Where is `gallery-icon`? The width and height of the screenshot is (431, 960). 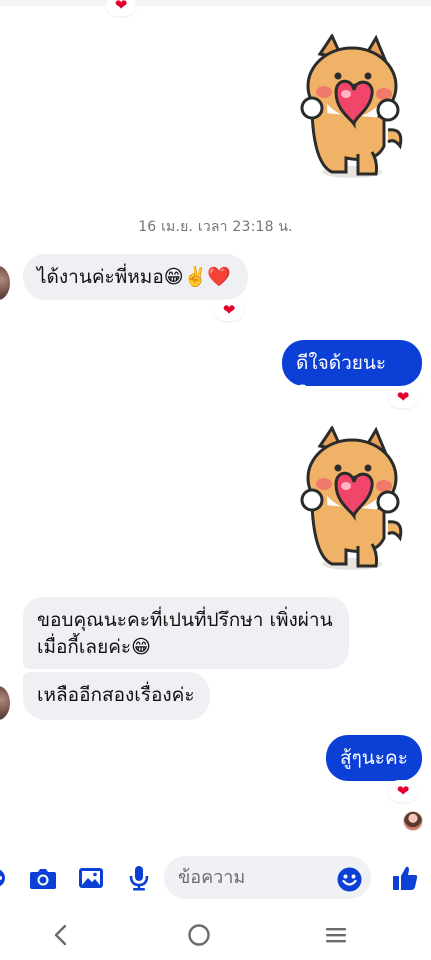
gallery-icon is located at coordinates (91, 878).